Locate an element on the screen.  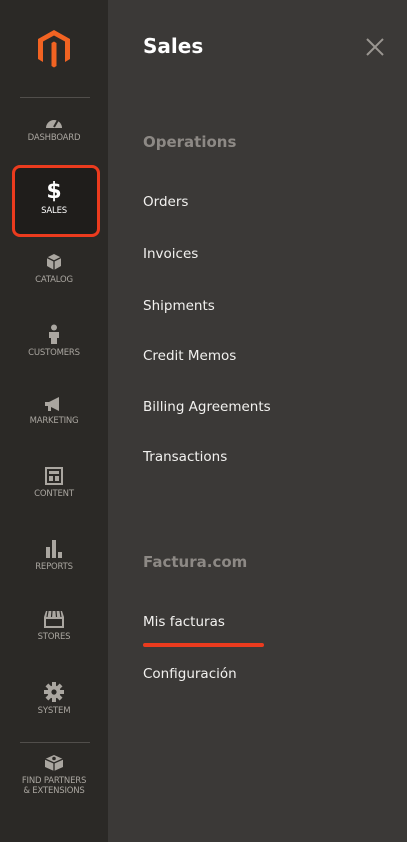
storefront-icon is located at coordinates (54, 619).